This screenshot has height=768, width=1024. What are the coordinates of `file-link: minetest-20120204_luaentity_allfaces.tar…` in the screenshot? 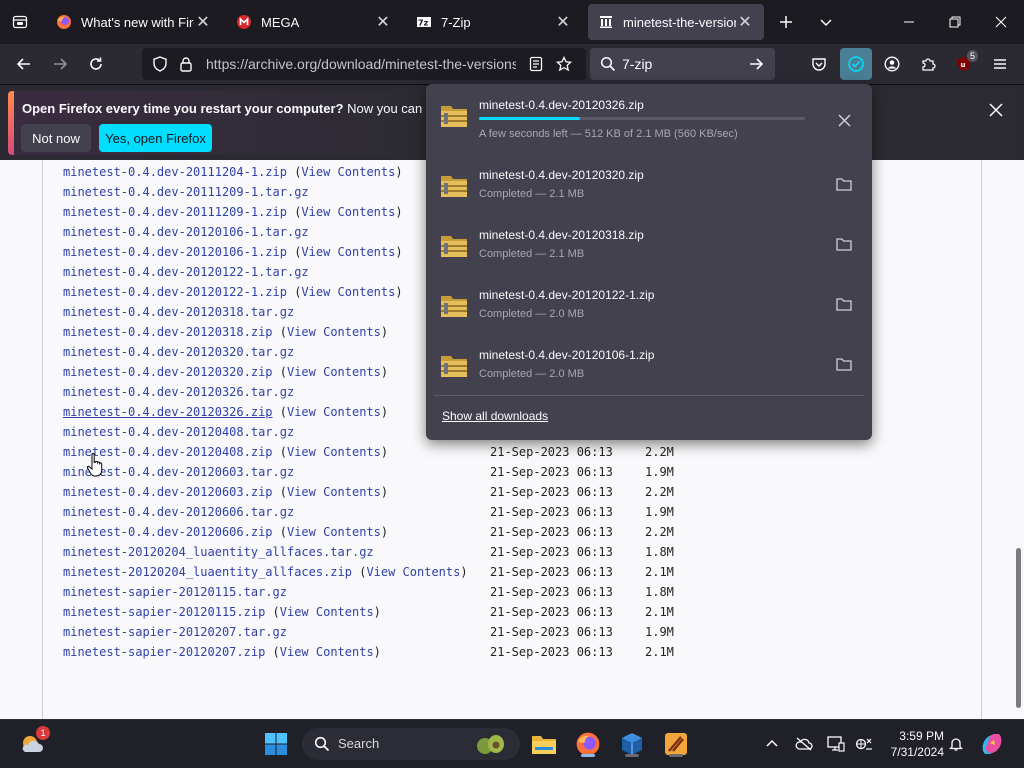 It's located at (218, 552).